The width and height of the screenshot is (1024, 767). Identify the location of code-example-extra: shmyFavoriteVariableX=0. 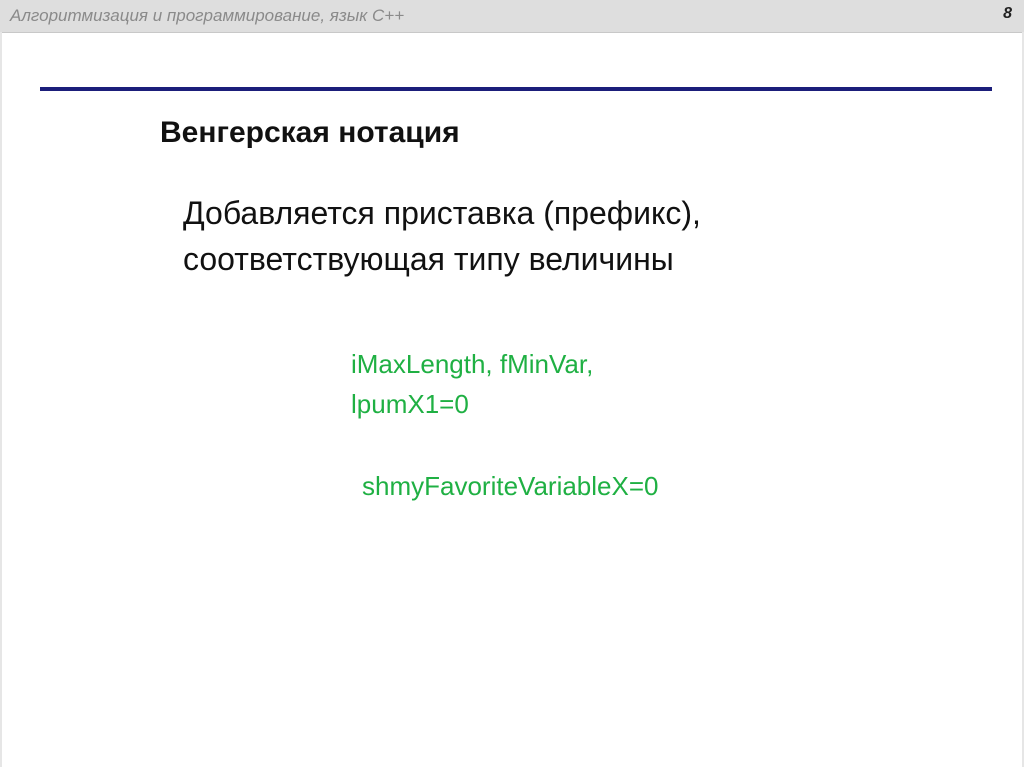
(510, 486).